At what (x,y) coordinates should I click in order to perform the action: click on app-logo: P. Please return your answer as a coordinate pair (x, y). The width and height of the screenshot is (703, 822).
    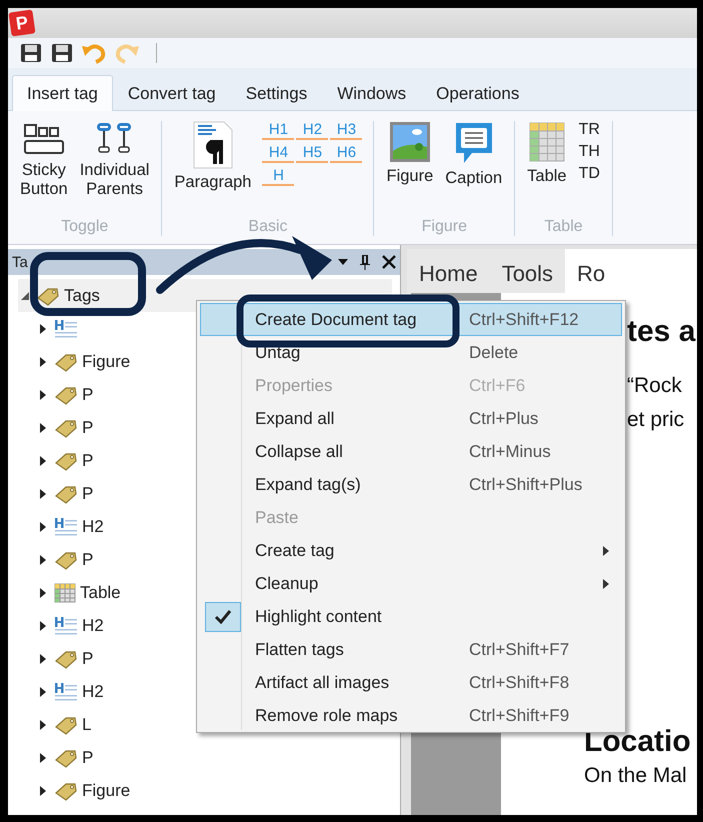
    Looking at the image, I should click on (22, 23).